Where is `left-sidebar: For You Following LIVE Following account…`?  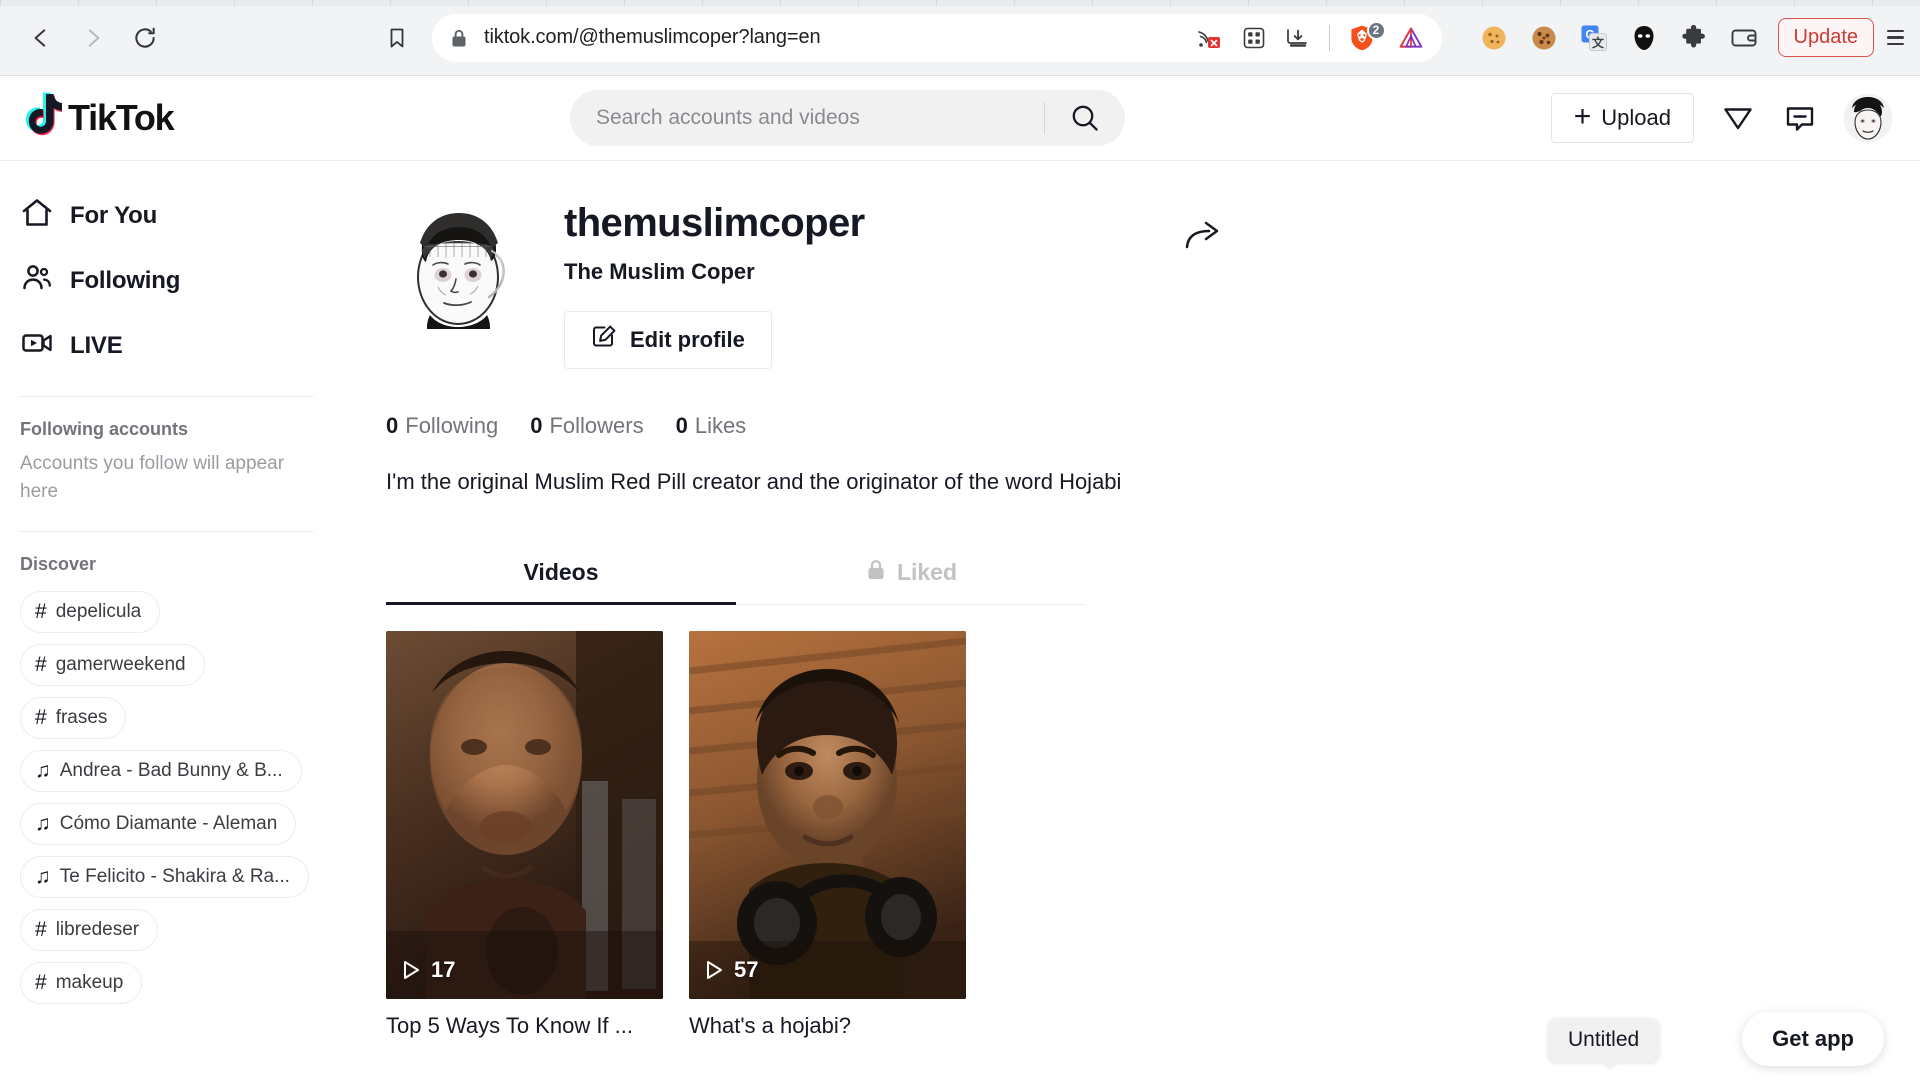
left-sidebar: For You Following LIVE Following account… is located at coordinates (163, 620).